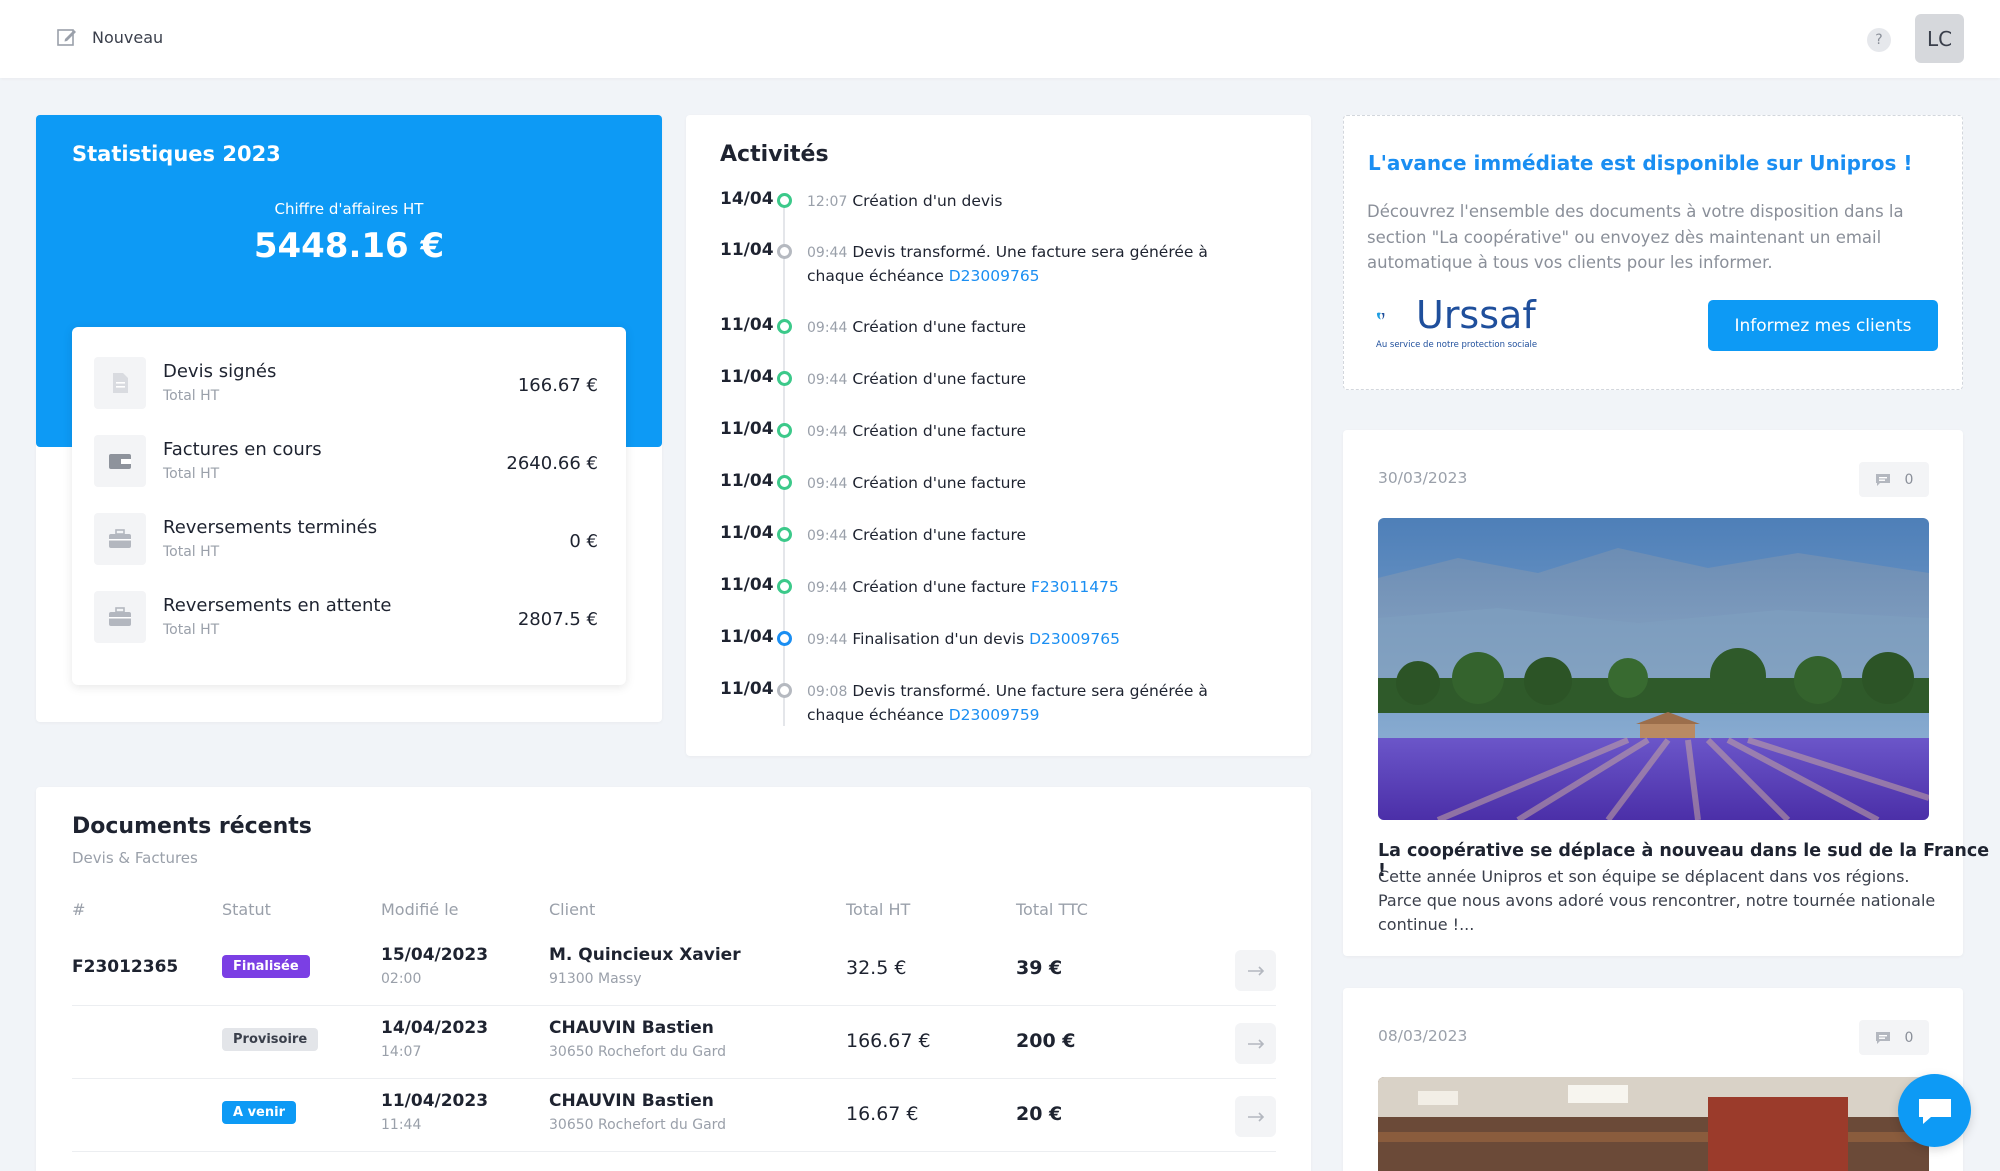 The width and height of the screenshot is (2000, 1171). What do you see at coordinates (192, 826) in the screenshot?
I see `recent-documents-title: Documents récents` at bounding box center [192, 826].